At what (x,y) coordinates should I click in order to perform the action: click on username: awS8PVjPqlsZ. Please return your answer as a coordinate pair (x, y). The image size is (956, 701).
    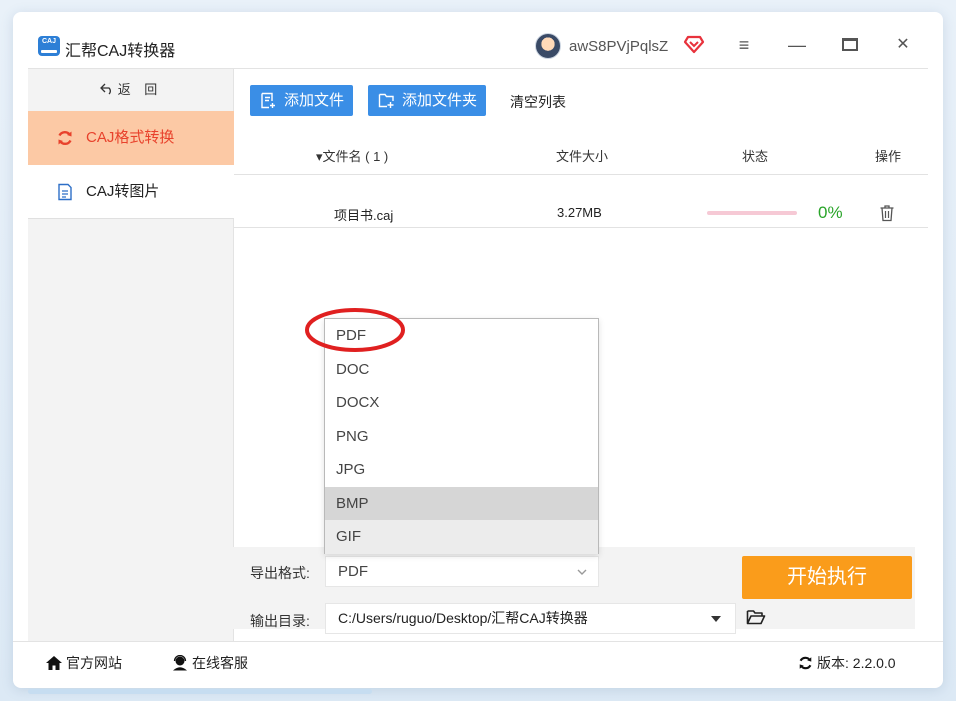
    Looking at the image, I should click on (618, 46).